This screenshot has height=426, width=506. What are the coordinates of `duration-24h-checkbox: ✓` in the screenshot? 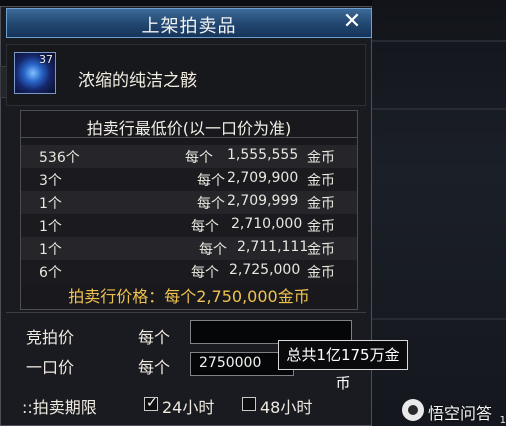 It's located at (151, 403).